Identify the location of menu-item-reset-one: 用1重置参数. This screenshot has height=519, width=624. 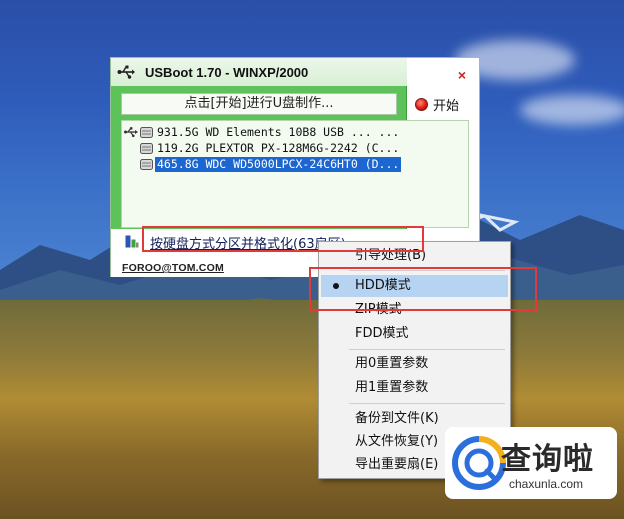
(414, 388).